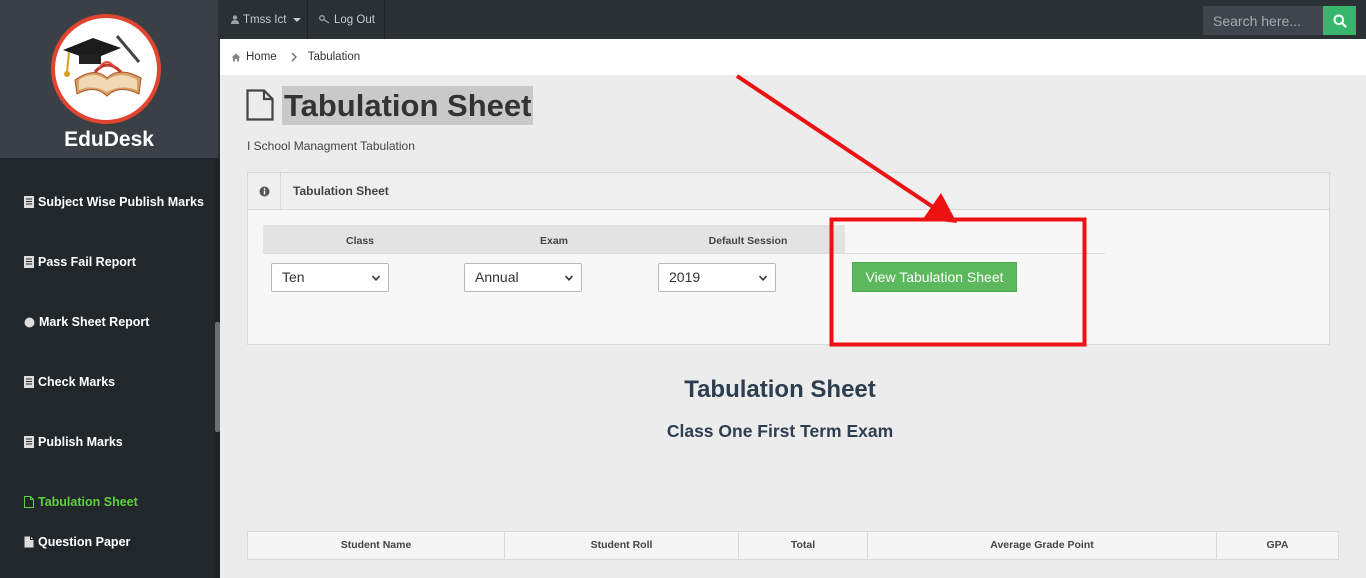 This screenshot has width=1366, height=578. I want to click on top-navbar: Tmss Ict Log Out, so click(793, 19).